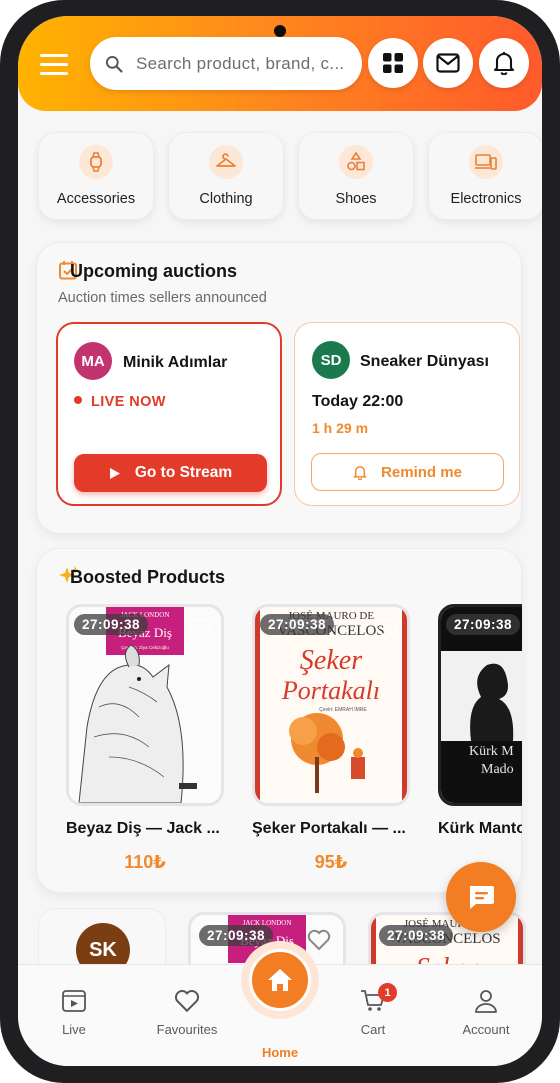  I want to click on tab-favourites: Favourites, so click(187, 1013).